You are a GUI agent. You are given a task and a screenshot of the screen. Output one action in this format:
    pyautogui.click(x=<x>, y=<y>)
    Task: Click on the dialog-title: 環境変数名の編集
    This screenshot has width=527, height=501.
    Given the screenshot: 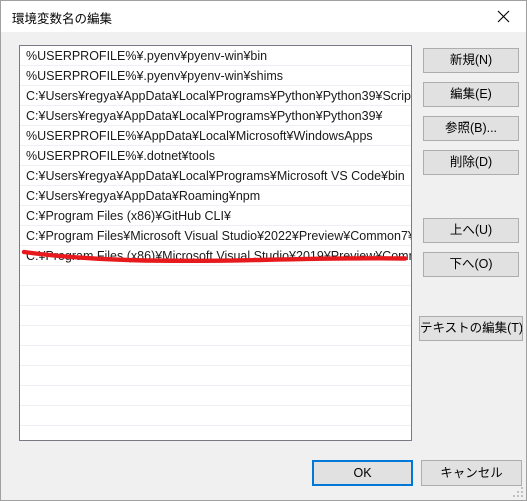 What is the action you would take?
    pyautogui.click(x=62, y=19)
    